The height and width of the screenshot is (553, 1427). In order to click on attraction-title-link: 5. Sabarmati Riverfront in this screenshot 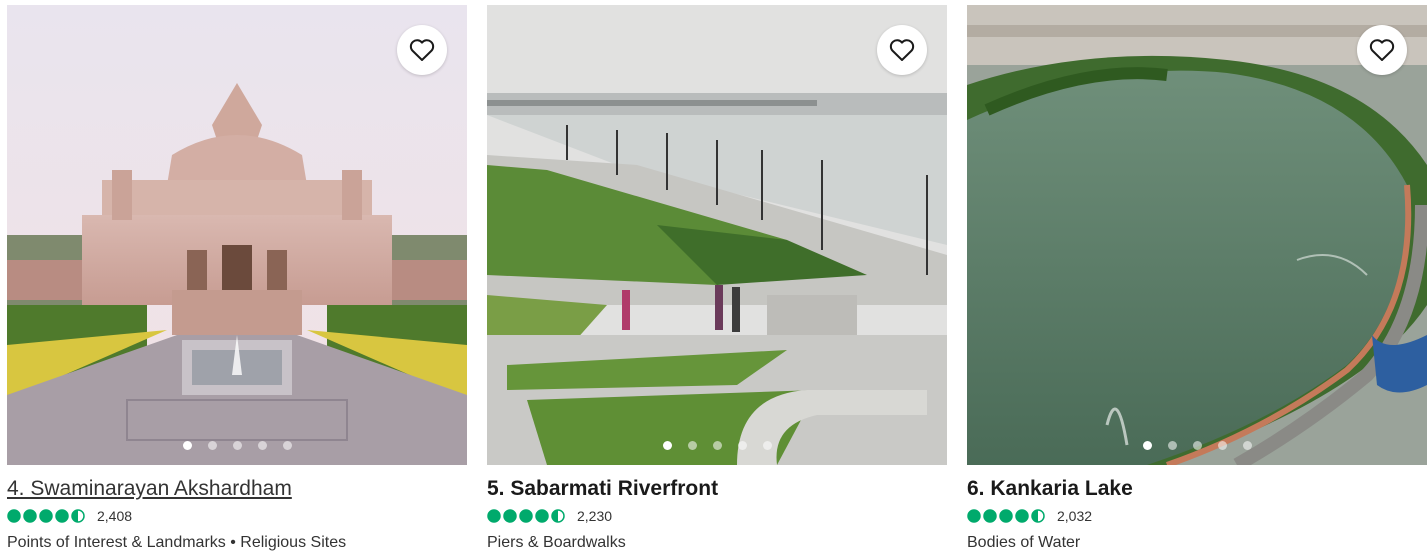, I will do `click(717, 489)`.